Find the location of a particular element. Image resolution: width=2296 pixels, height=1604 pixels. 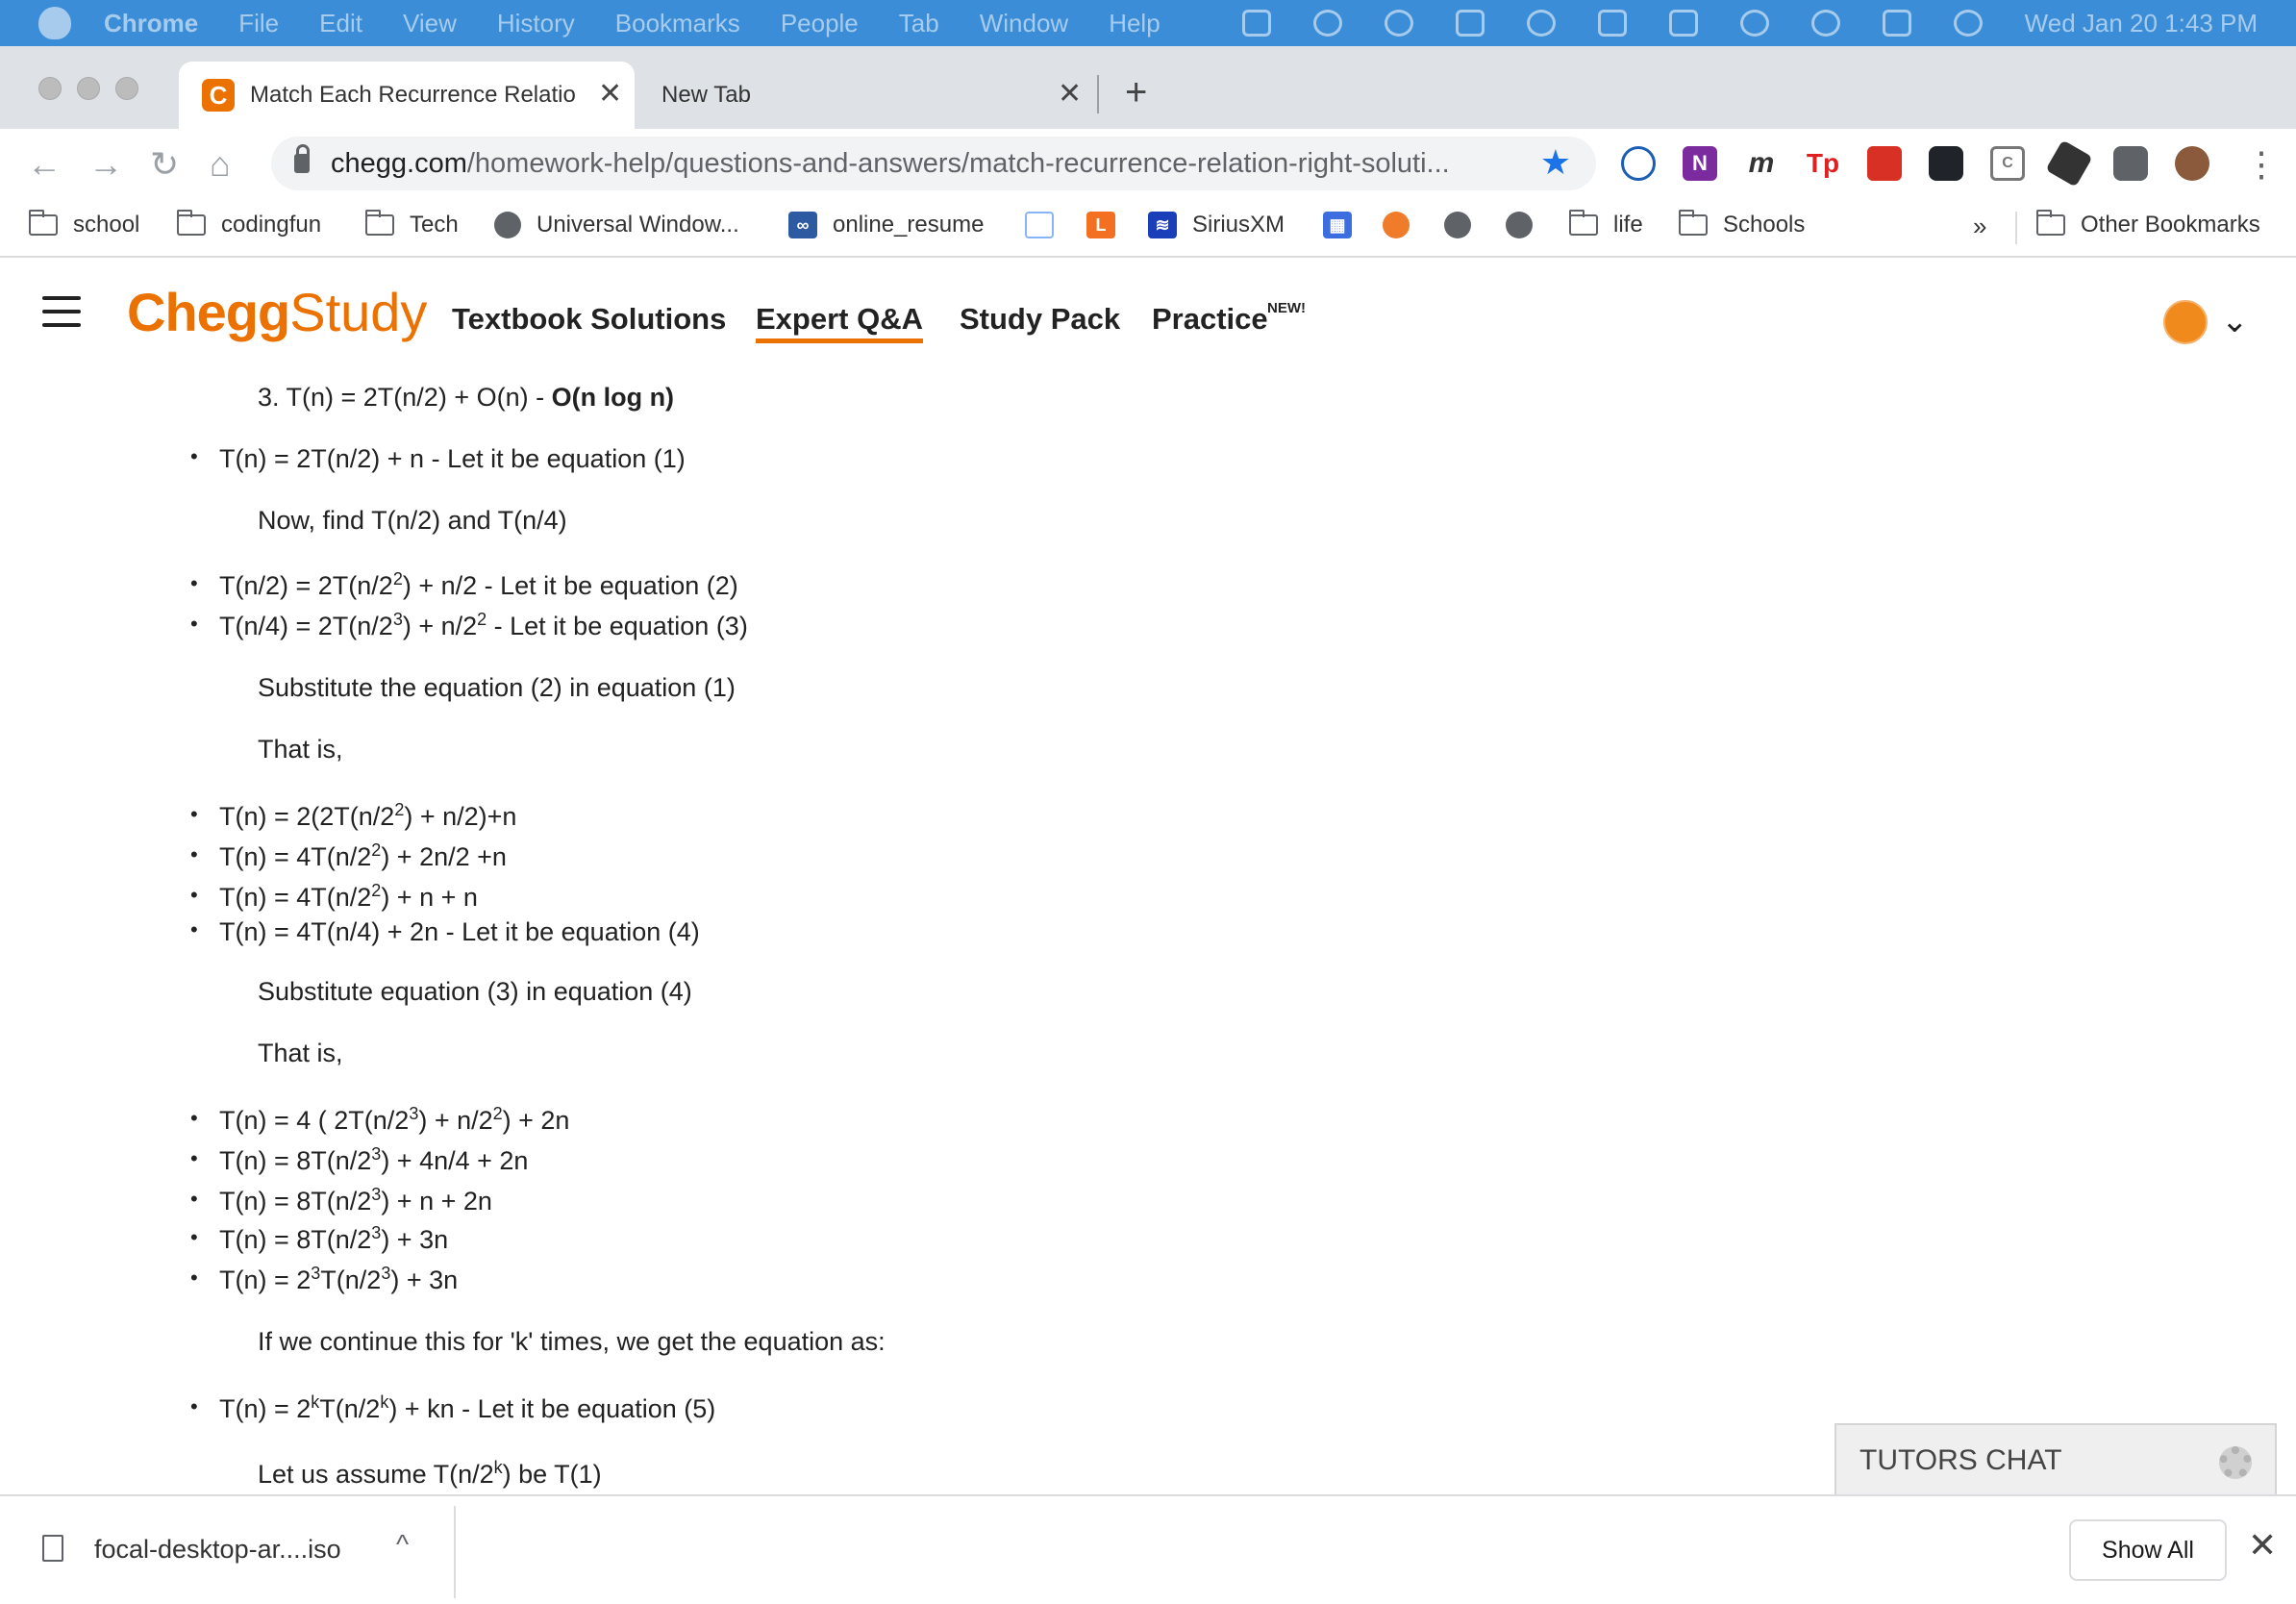

battery-icon is located at coordinates (1683, 23).